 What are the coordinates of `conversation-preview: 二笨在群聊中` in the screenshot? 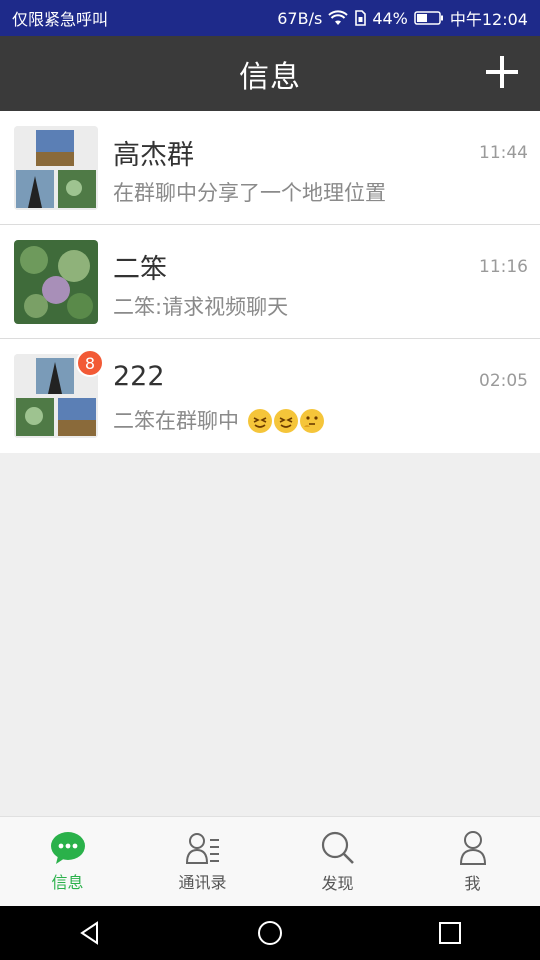 It's located at (218, 420).